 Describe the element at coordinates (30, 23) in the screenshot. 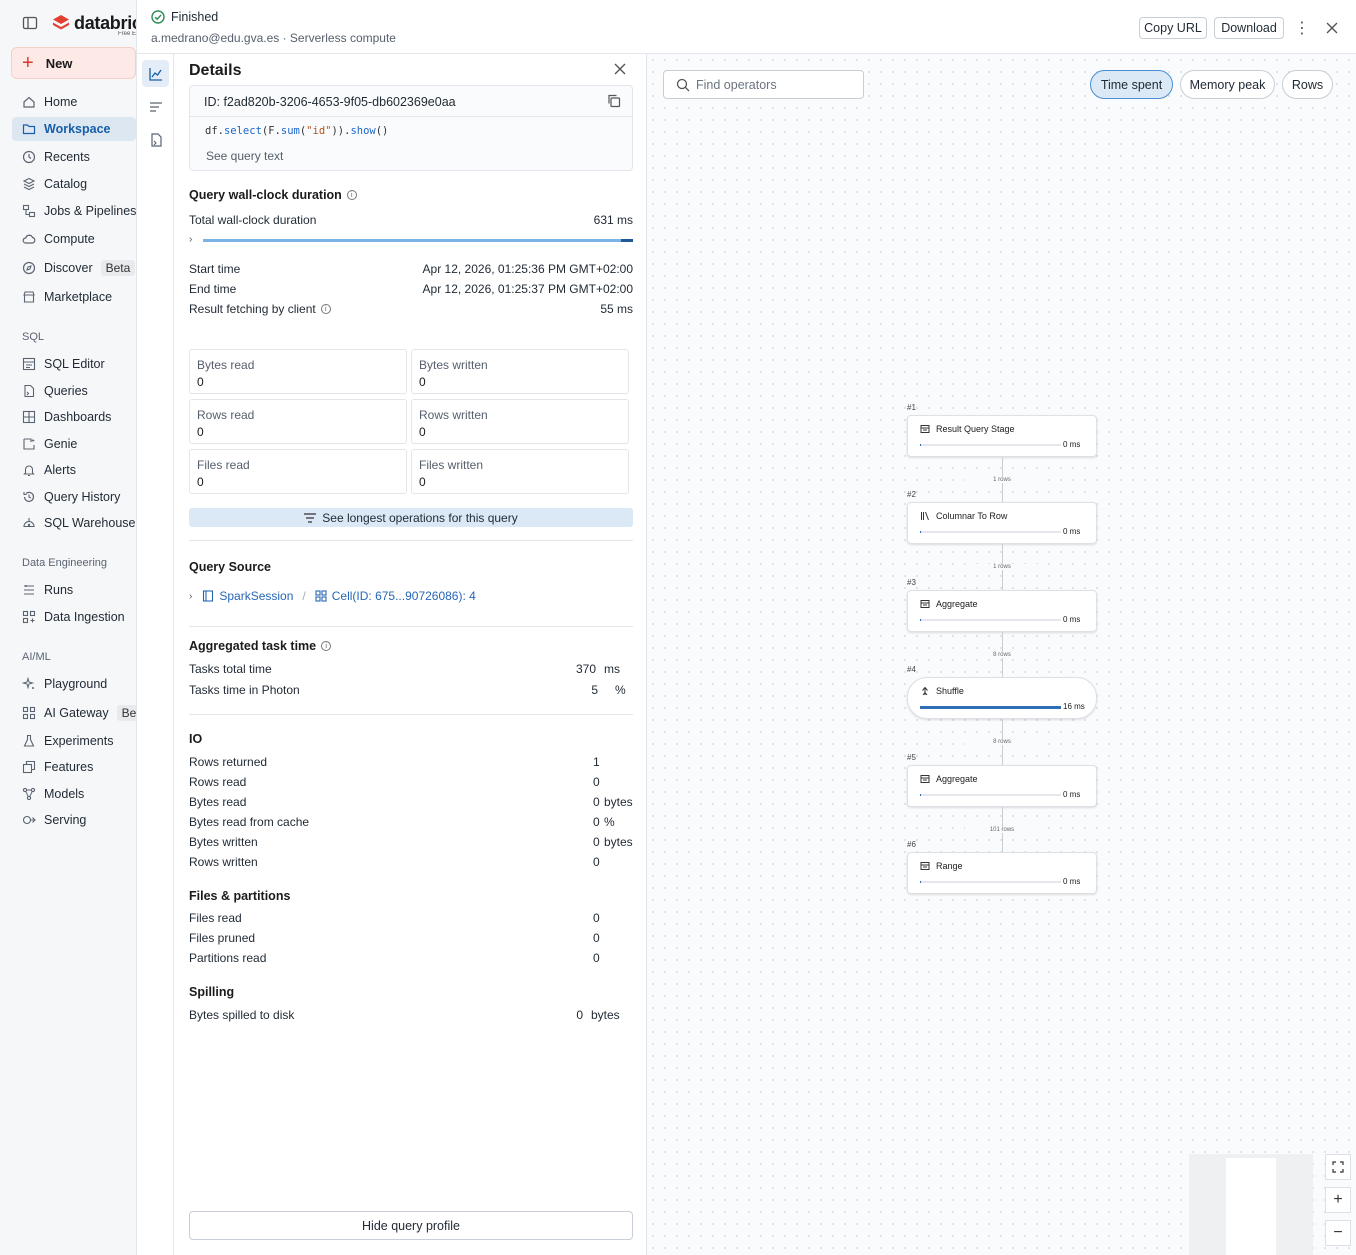

I see `sidebar-toggle-icon` at that location.